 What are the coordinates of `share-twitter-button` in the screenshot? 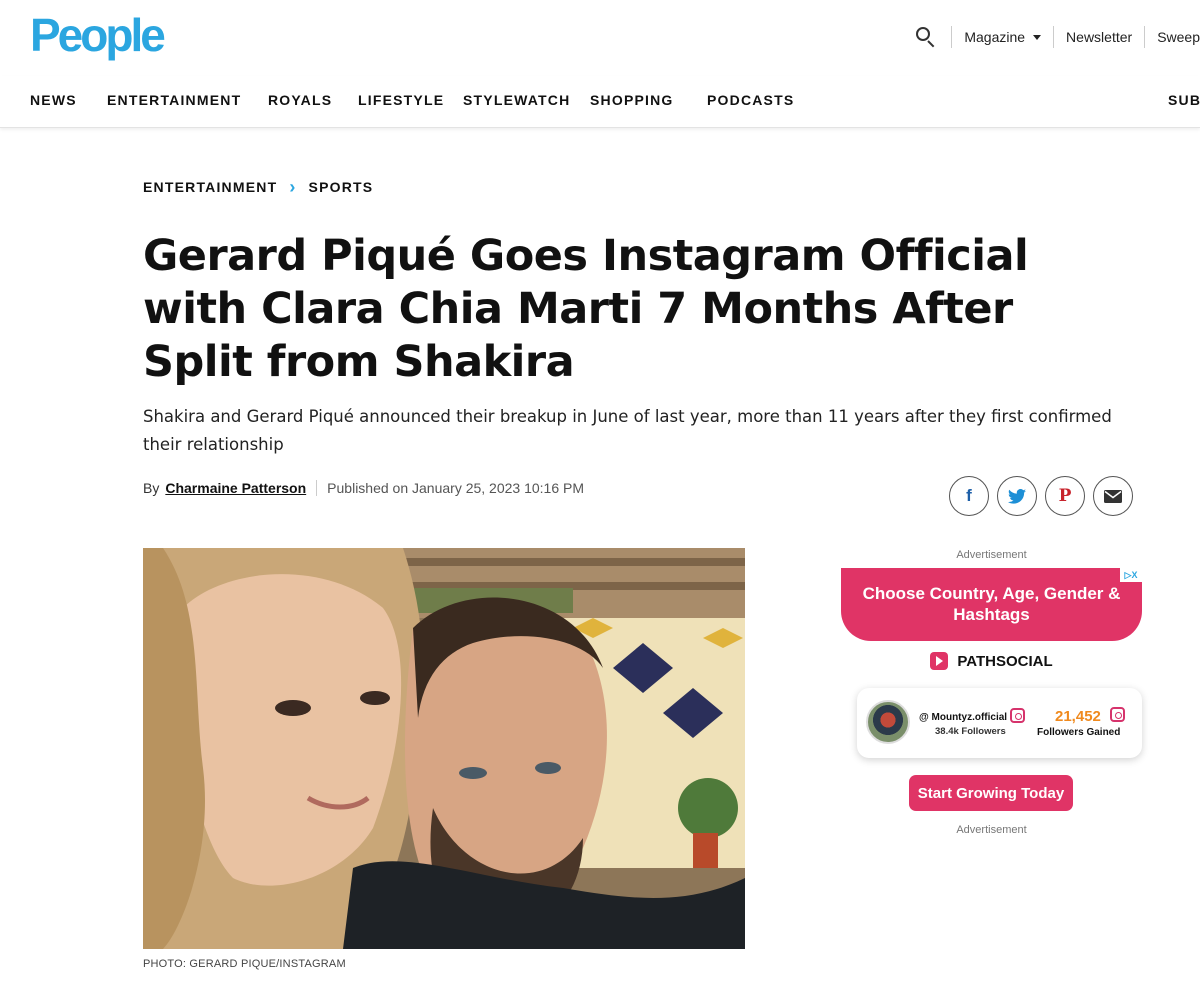 It's located at (1017, 496).